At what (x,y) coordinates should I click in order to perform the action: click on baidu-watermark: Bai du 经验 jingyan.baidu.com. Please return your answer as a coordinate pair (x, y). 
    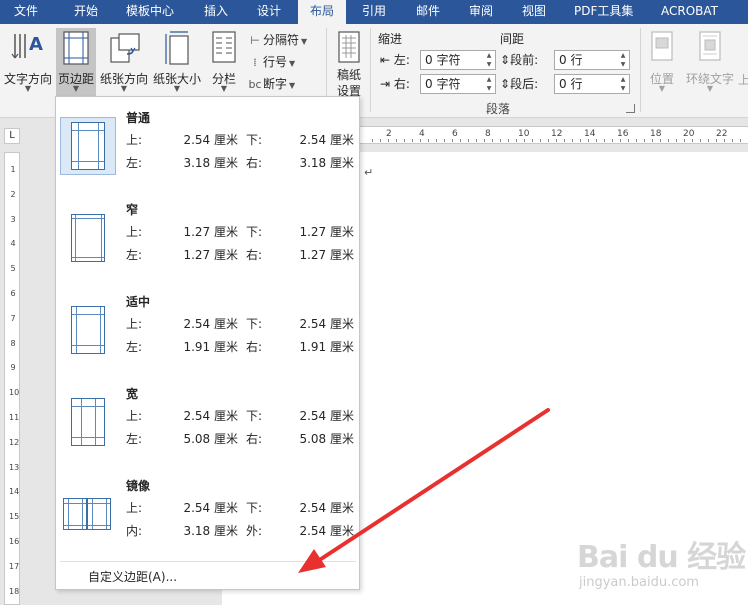
    Looking at the image, I should click on (662, 566).